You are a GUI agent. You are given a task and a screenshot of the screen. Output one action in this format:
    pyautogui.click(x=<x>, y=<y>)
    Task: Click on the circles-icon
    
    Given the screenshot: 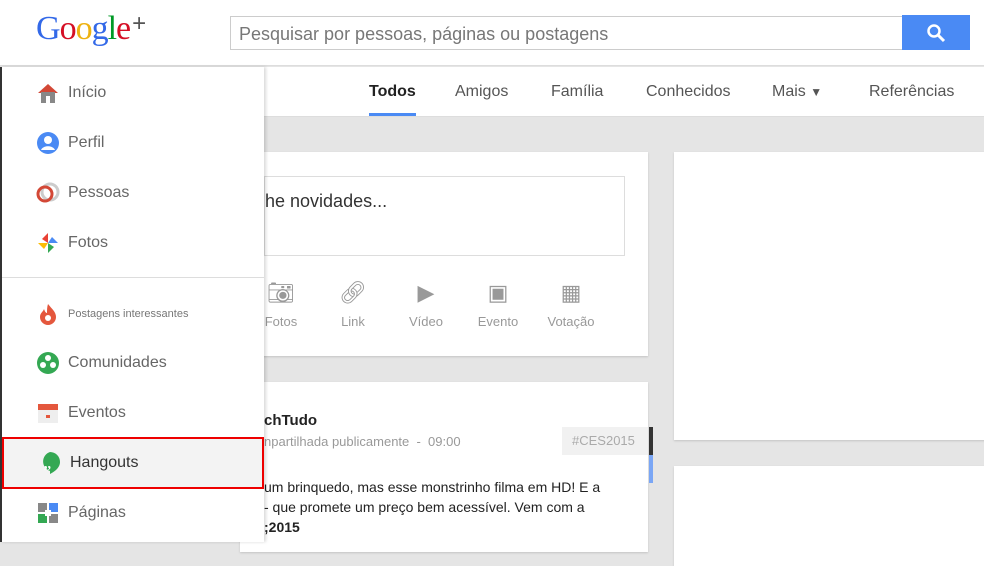 What is the action you would take?
    pyautogui.click(x=48, y=193)
    